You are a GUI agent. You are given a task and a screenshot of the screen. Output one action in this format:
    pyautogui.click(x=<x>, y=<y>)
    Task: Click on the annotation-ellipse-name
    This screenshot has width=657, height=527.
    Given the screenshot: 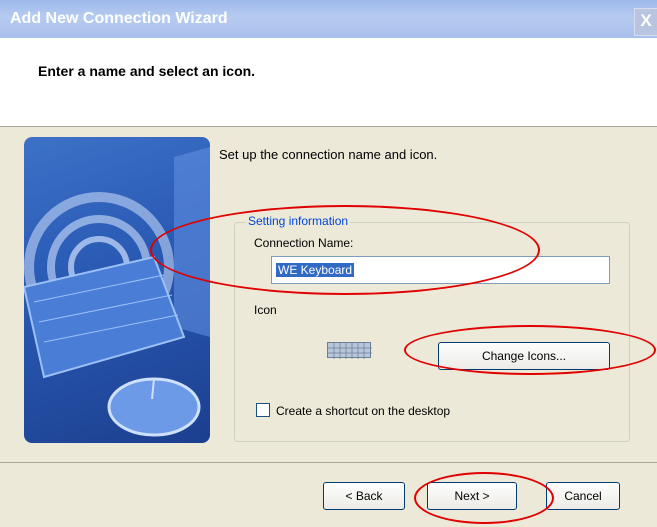 What is the action you would take?
    pyautogui.click(x=345, y=250)
    